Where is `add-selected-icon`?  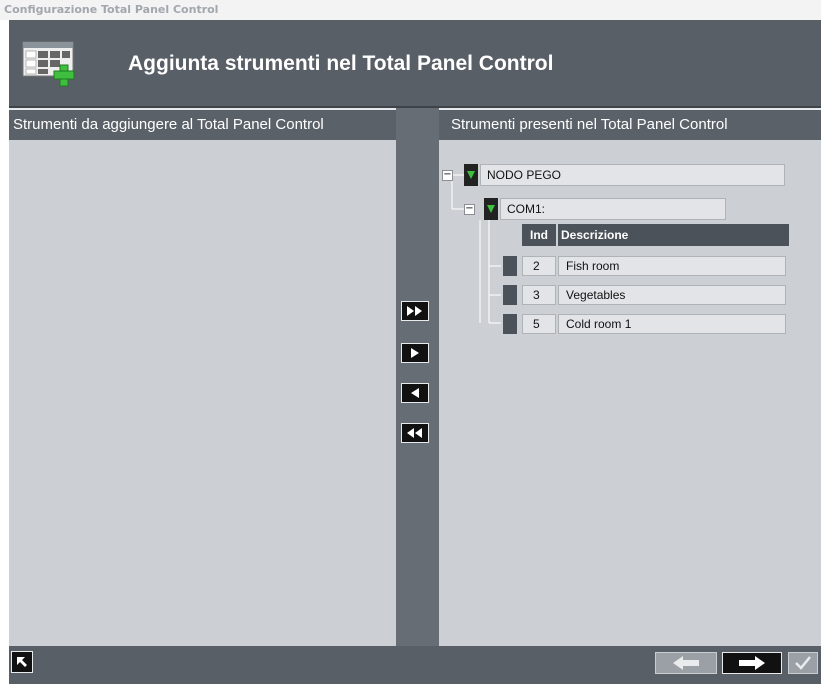 add-selected-icon is located at coordinates (415, 353).